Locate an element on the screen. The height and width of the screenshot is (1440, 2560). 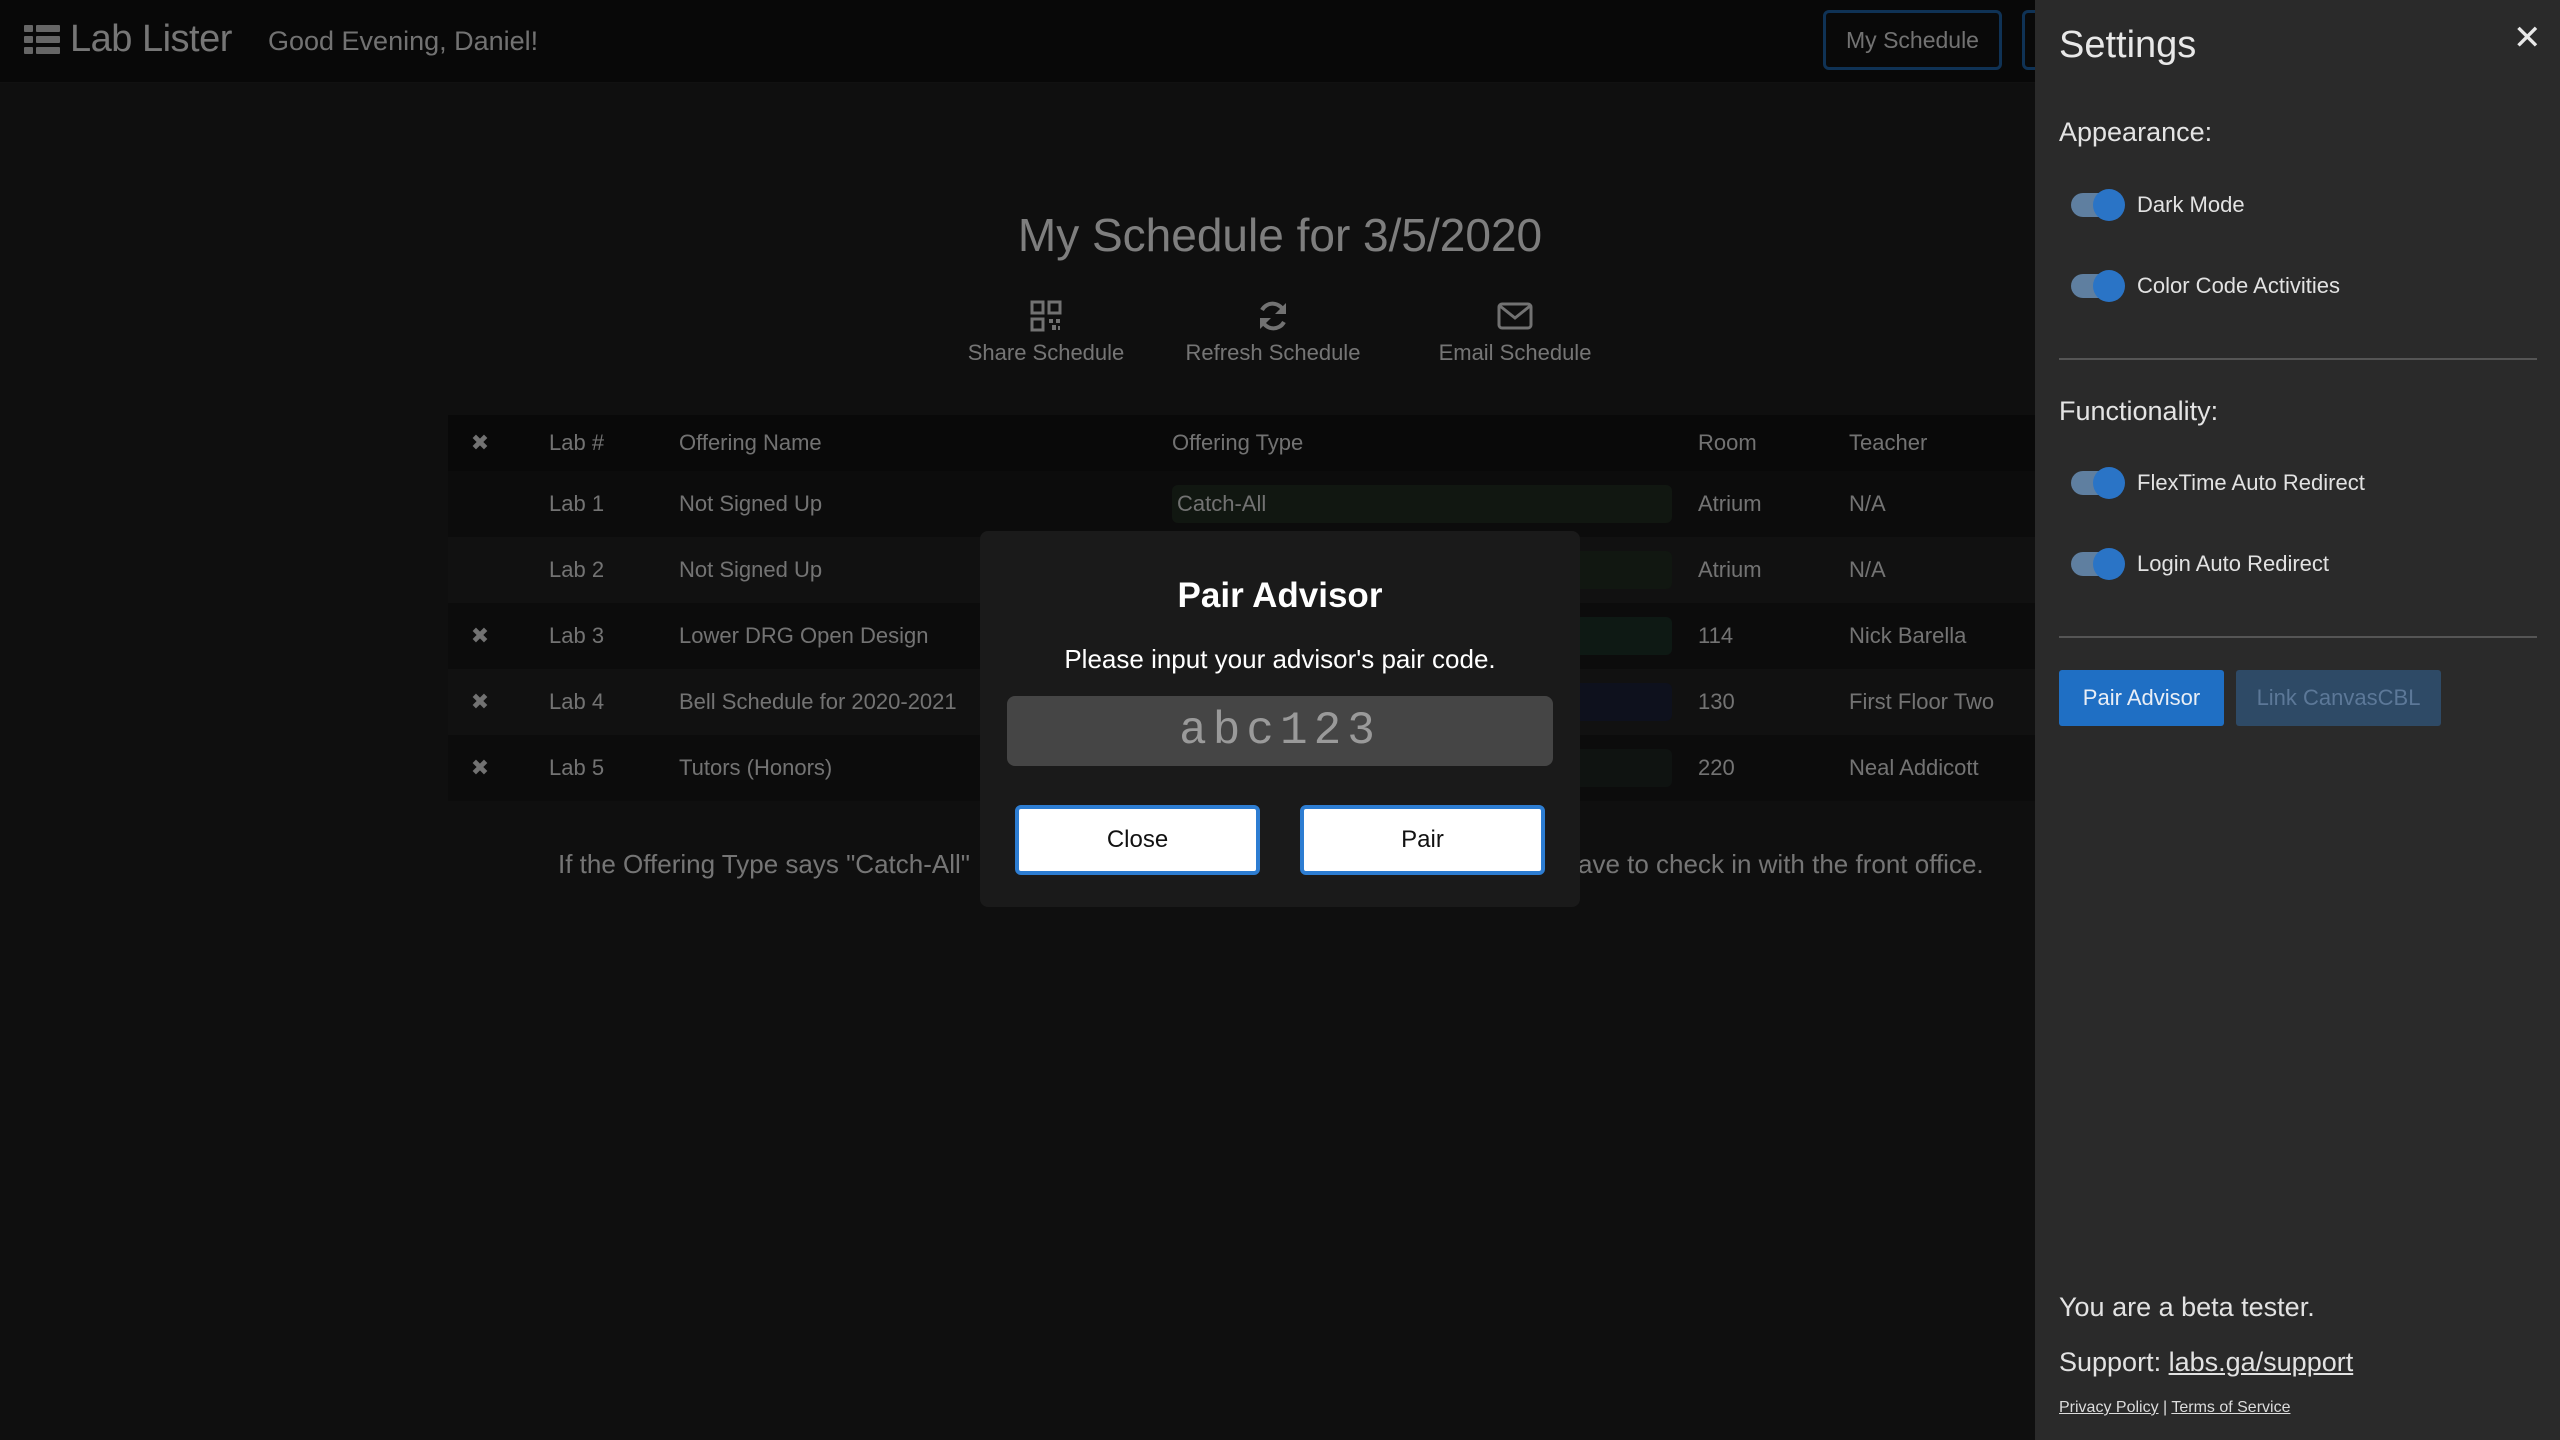
color-code-label: Color Code Activities is located at coordinates (2238, 285).